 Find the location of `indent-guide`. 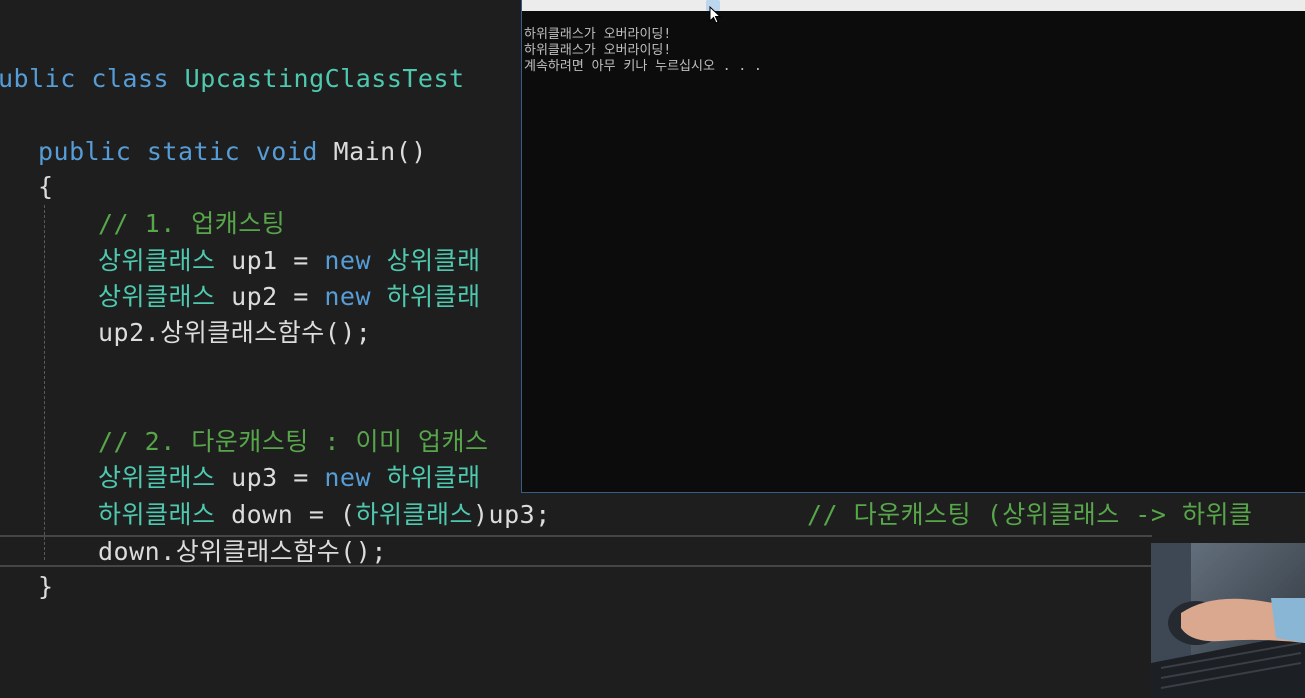

indent-guide is located at coordinates (44, 382).